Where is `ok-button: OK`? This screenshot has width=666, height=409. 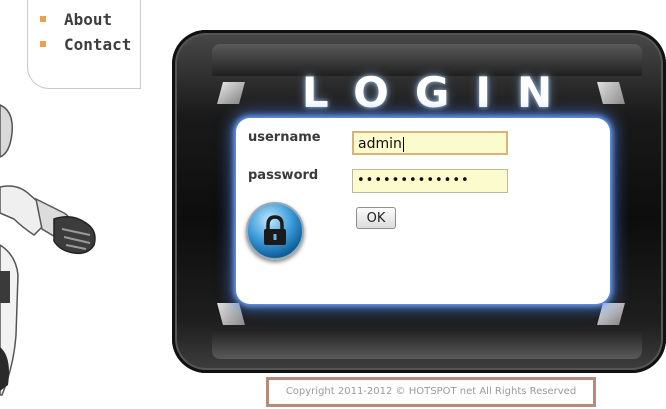 ok-button: OK is located at coordinates (376, 218).